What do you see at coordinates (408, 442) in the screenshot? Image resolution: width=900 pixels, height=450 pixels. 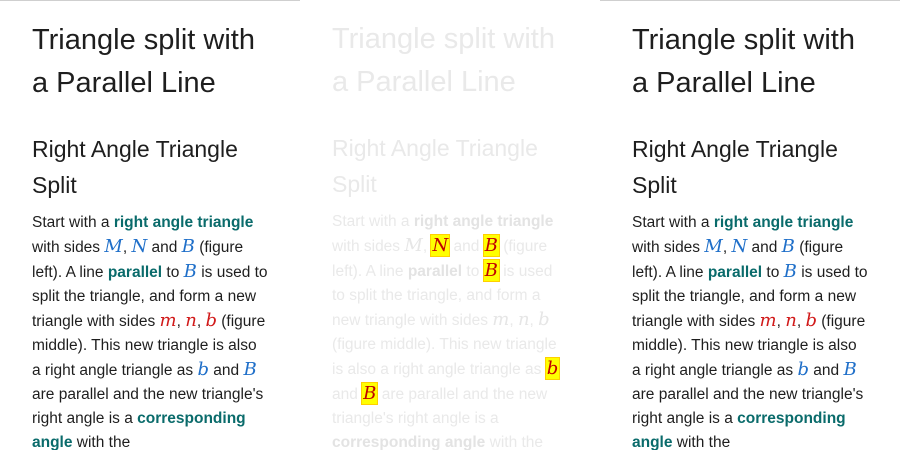 I see `link-corresponding-angle: corresponding angle` at bounding box center [408, 442].